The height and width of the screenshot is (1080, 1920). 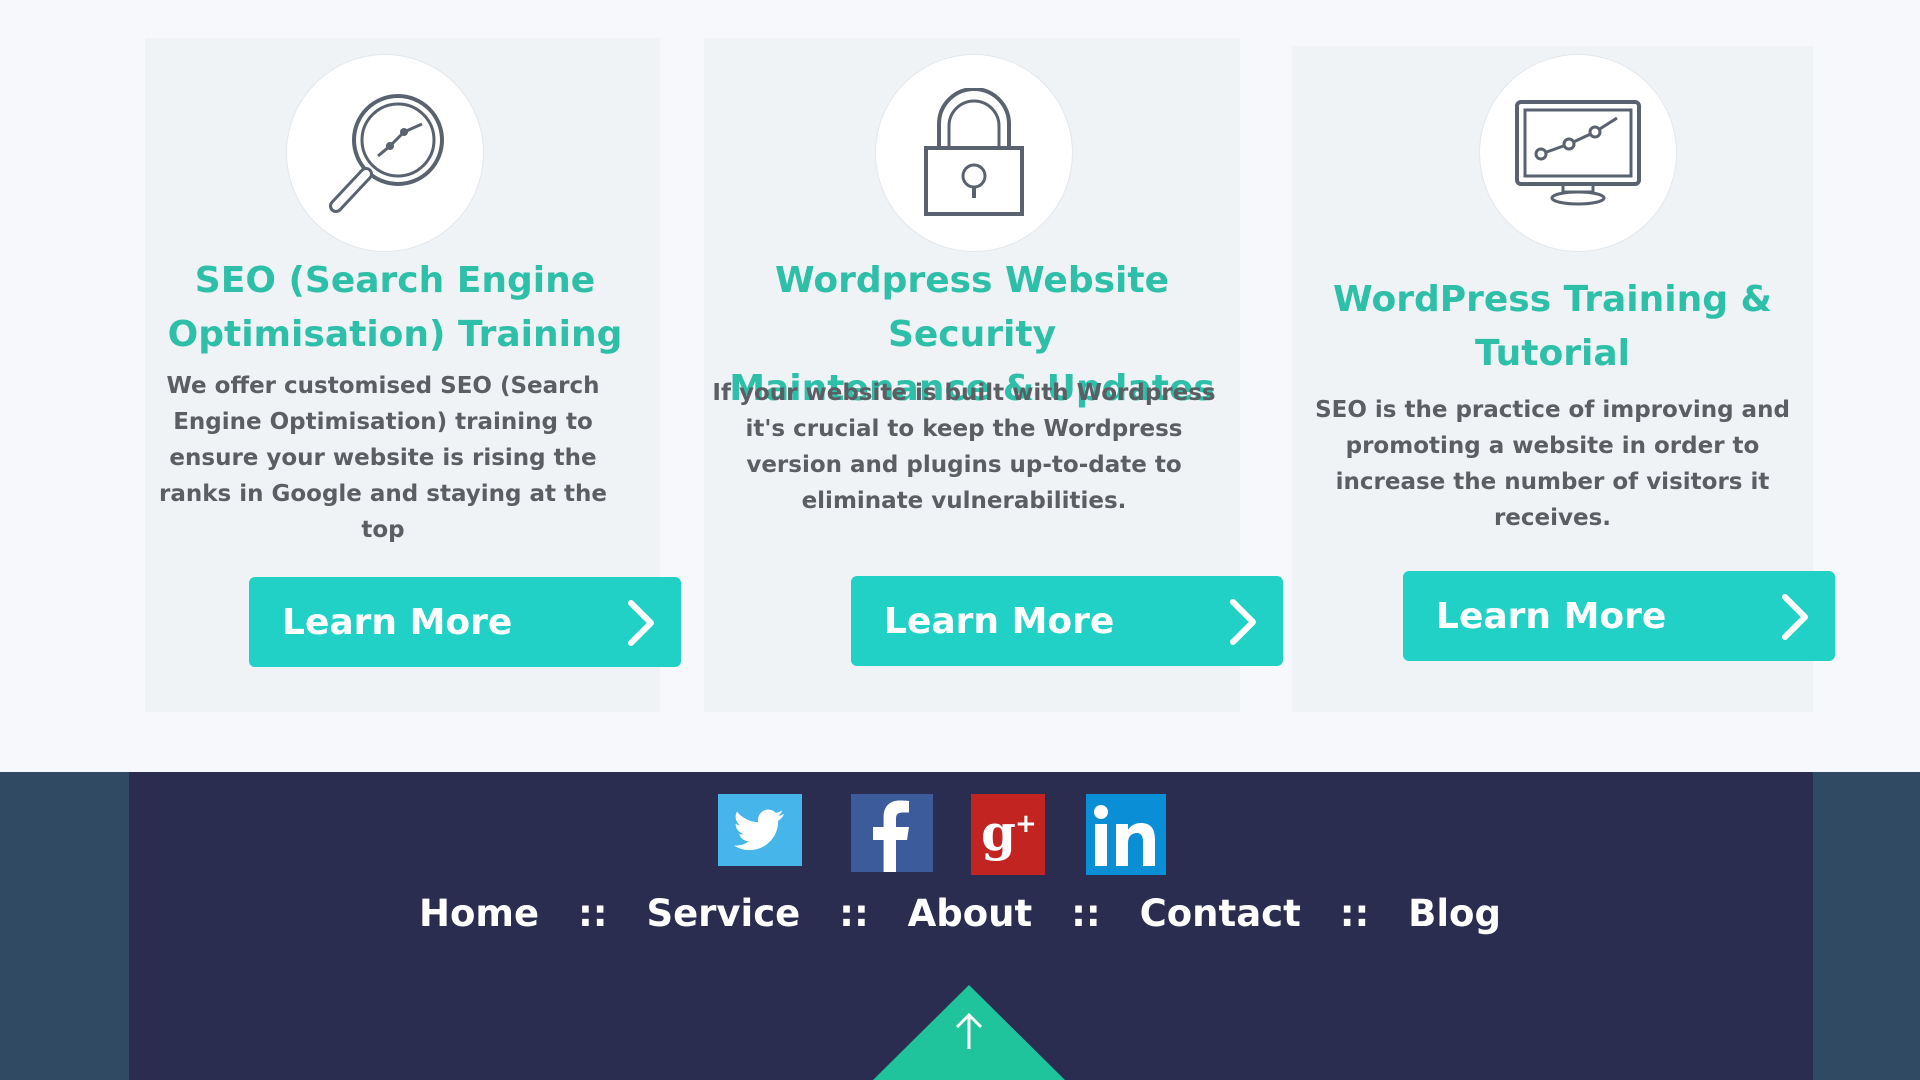 What do you see at coordinates (383, 530) in the screenshot?
I see `desc-line: top` at bounding box center [383, 530].